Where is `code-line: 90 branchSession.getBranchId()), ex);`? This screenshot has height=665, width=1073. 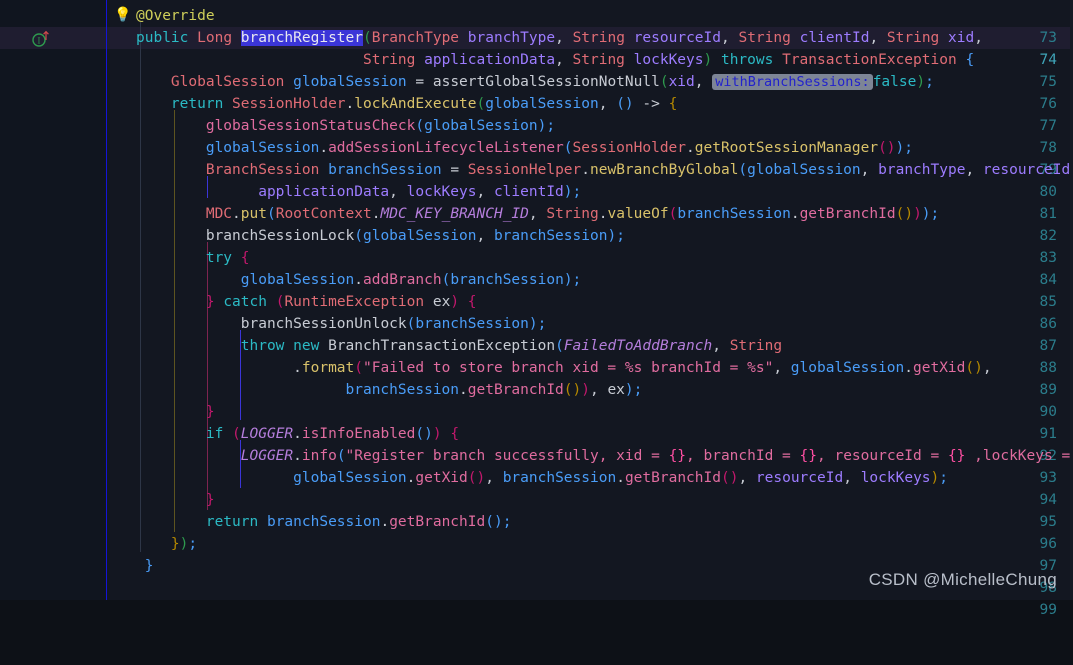 code-line: 90 branchSession.getBranchId()), ex); is located at coordinates (536, 399).